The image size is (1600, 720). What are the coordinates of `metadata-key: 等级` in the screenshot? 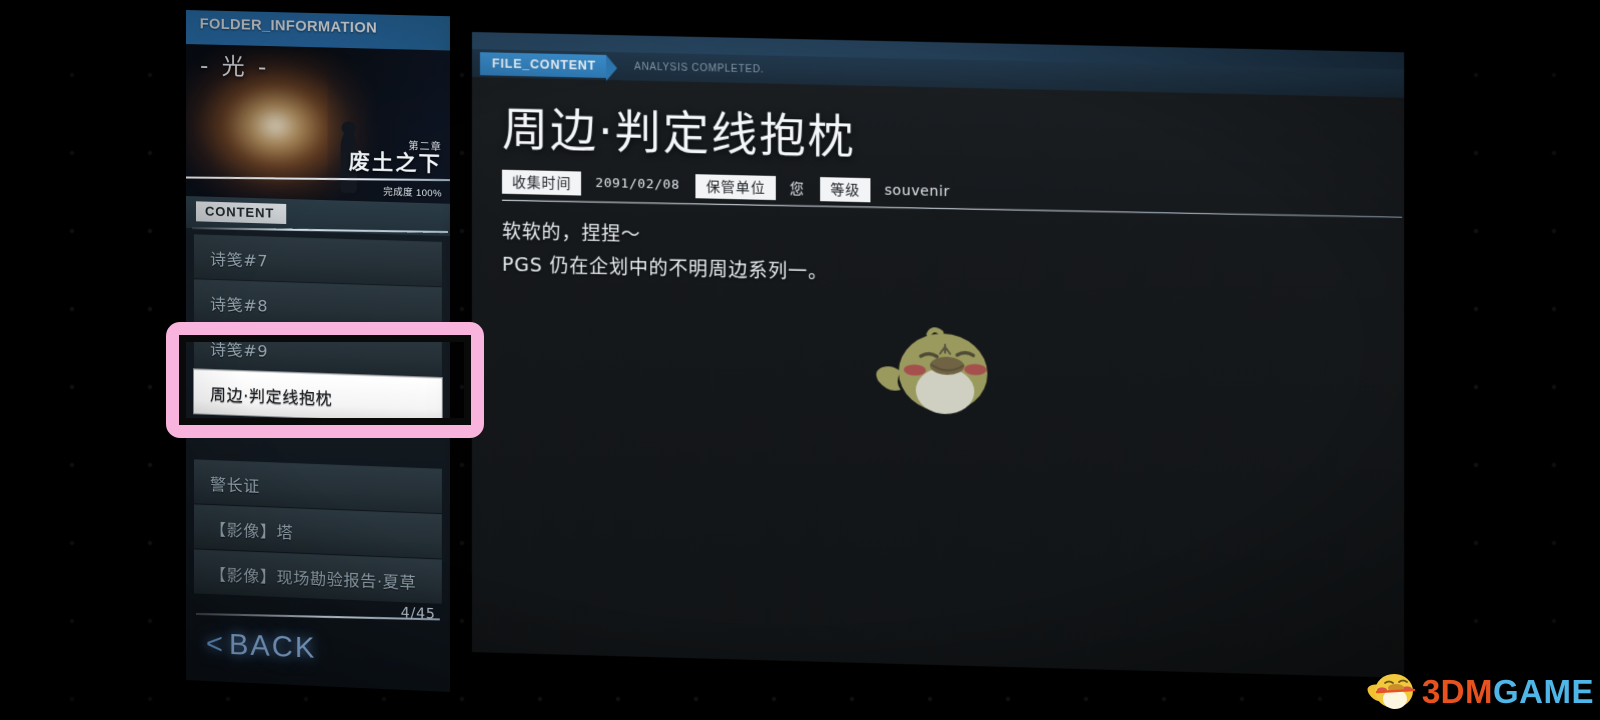 It's located at (845, 190).